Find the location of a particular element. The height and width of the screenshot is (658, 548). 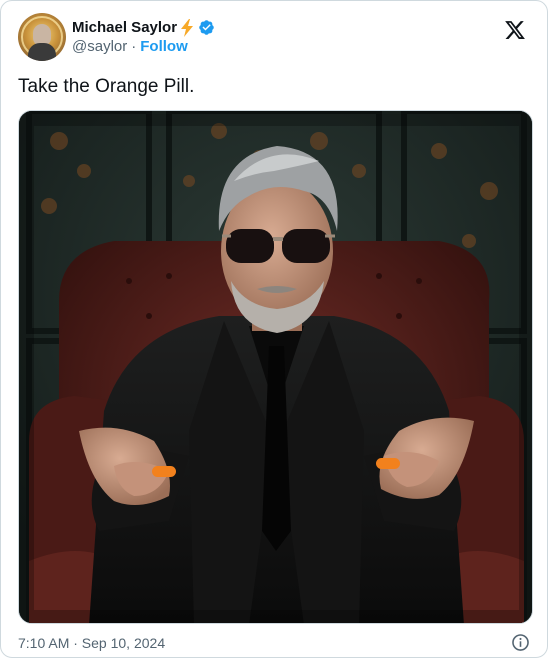

follow-button: Follow is located at coordinates (164, 46).